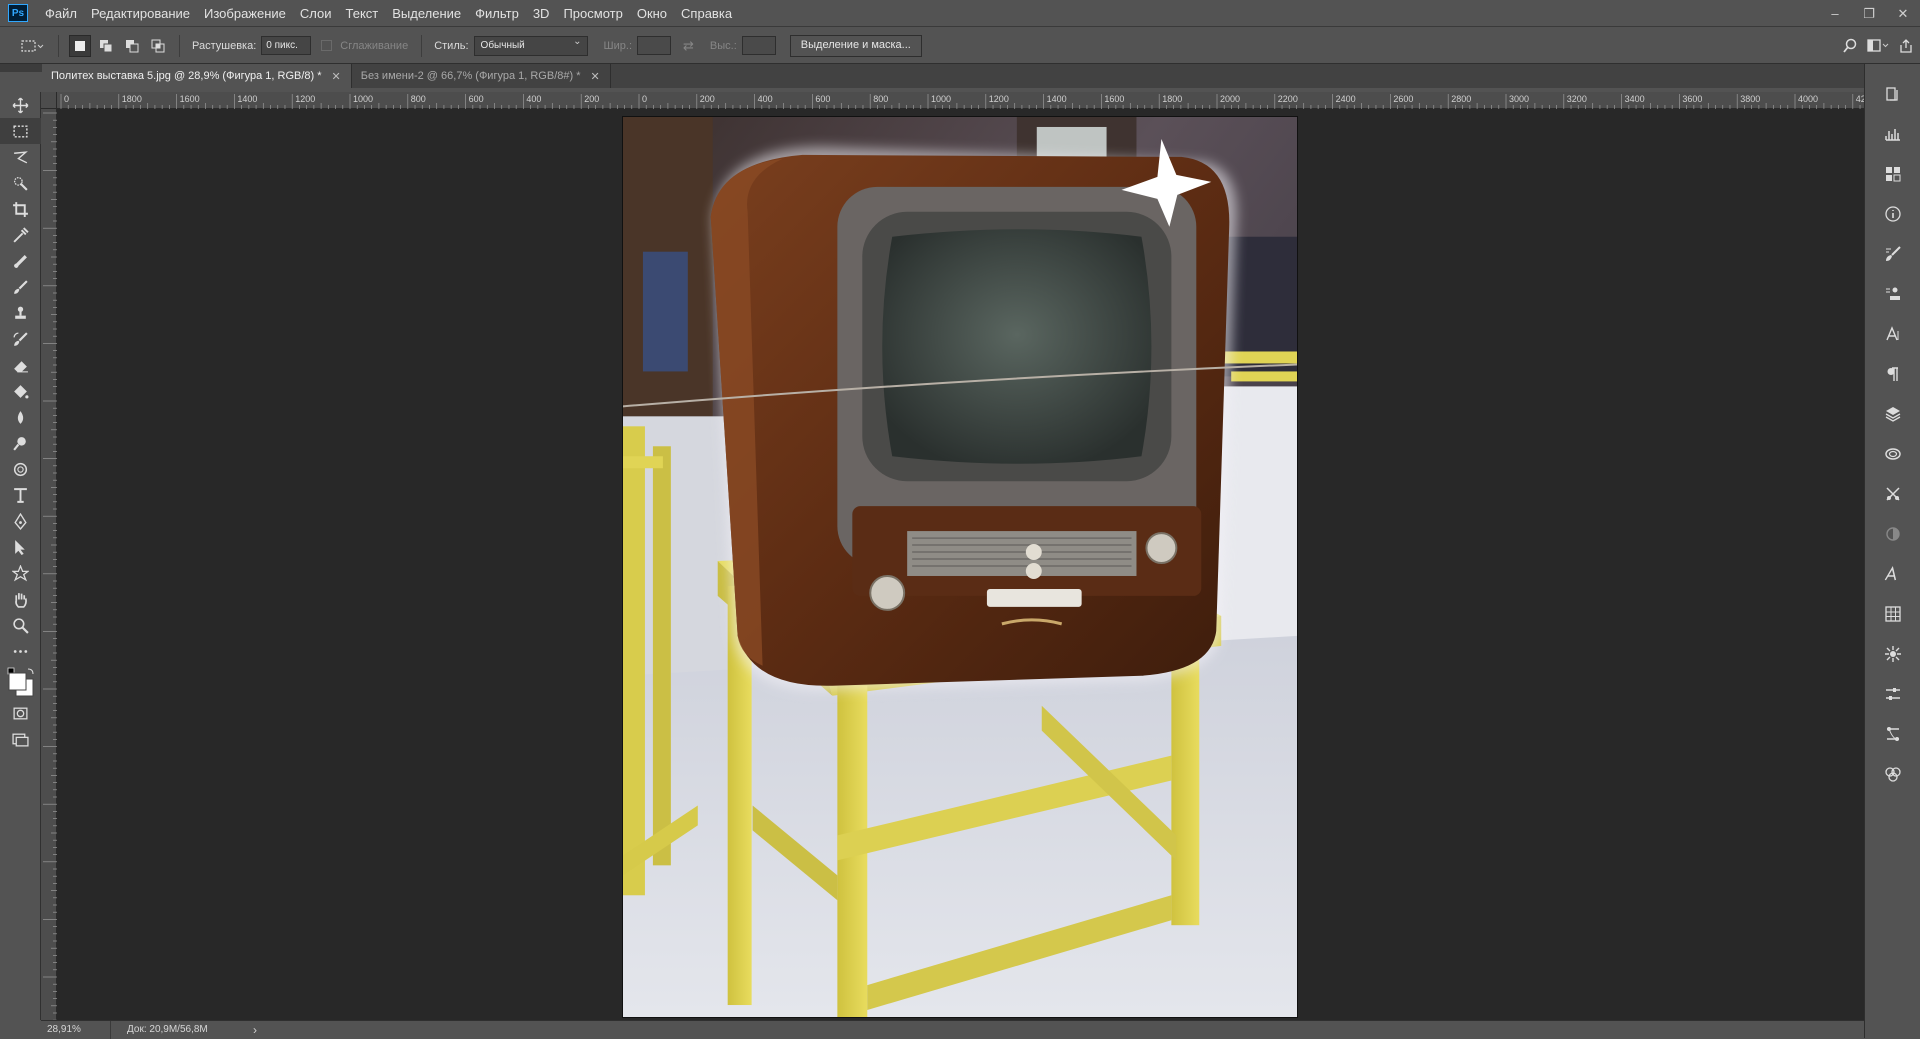  What do you see at coordinates (80, 45) in the screenshot?
I see `new-selection-button` at bounding box center [80, 45].